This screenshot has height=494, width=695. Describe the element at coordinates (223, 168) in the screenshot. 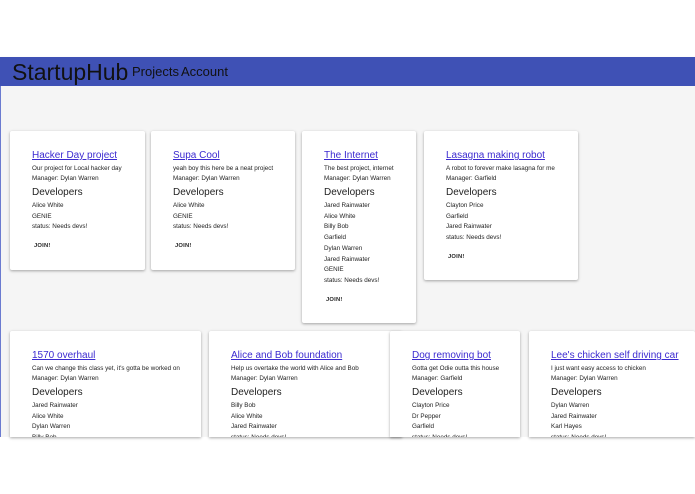

I see `project-description: yeah boy this here be a neat project` at that location.